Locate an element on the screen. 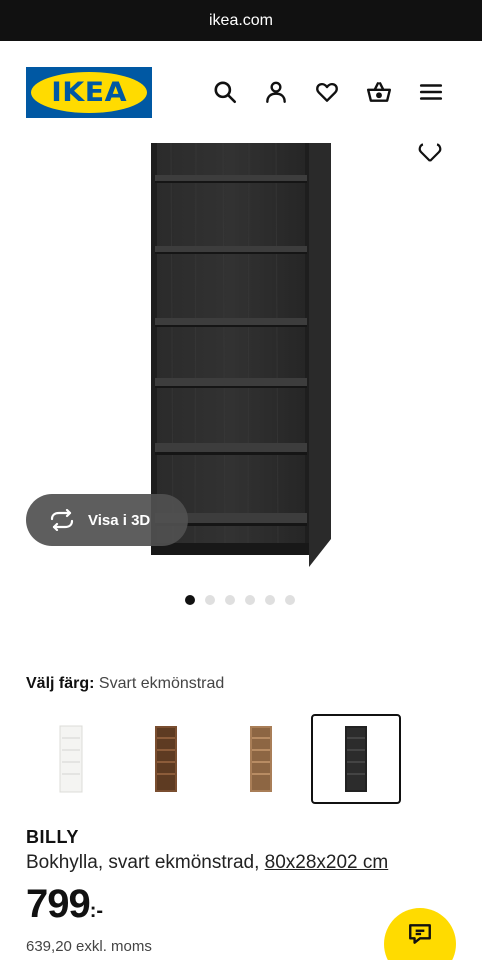  url-text: ikea.com is located at coordinates (241, 20).